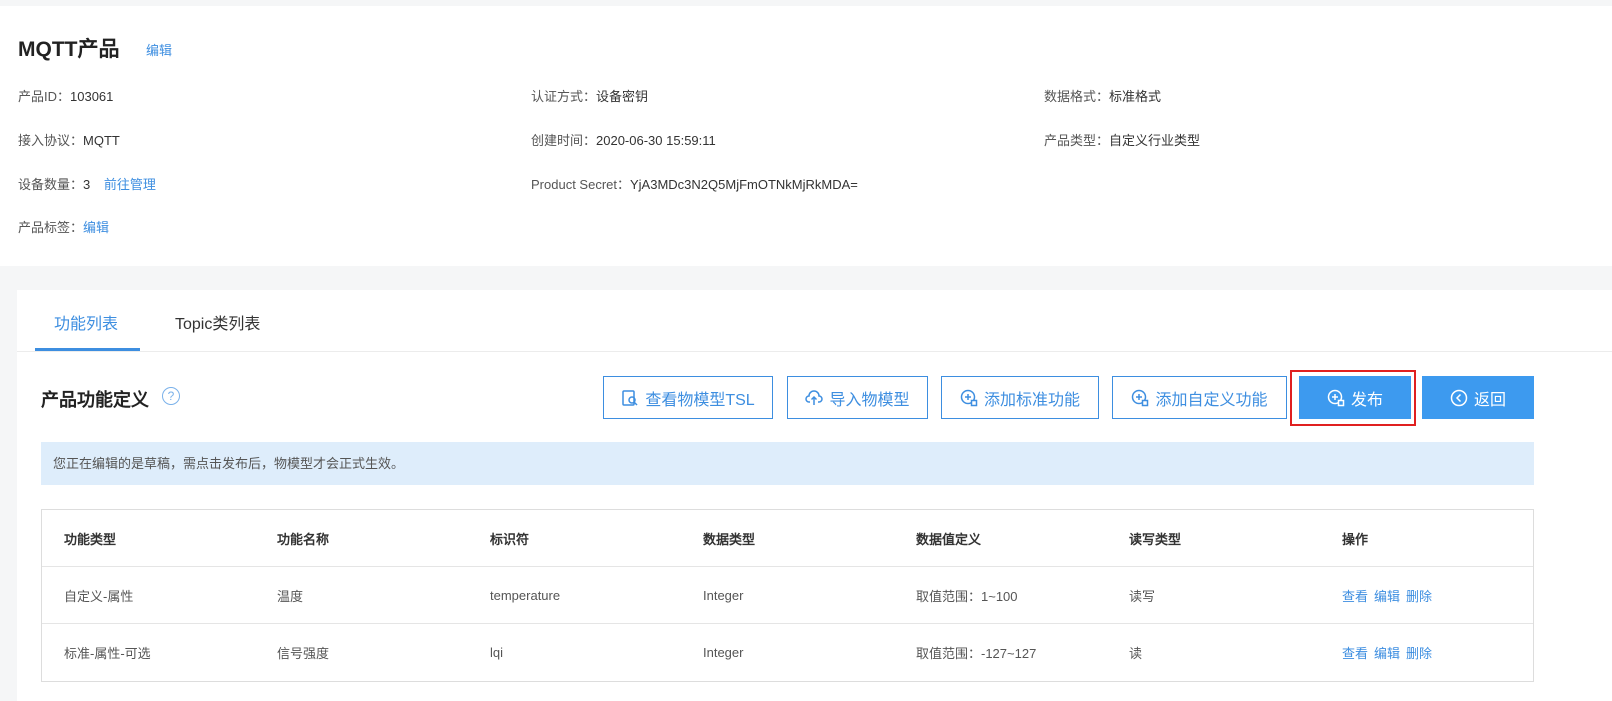 The height and width of the screenshot is (701, 1612). I want to click on publish-highlight-box, so click(1353, 398).